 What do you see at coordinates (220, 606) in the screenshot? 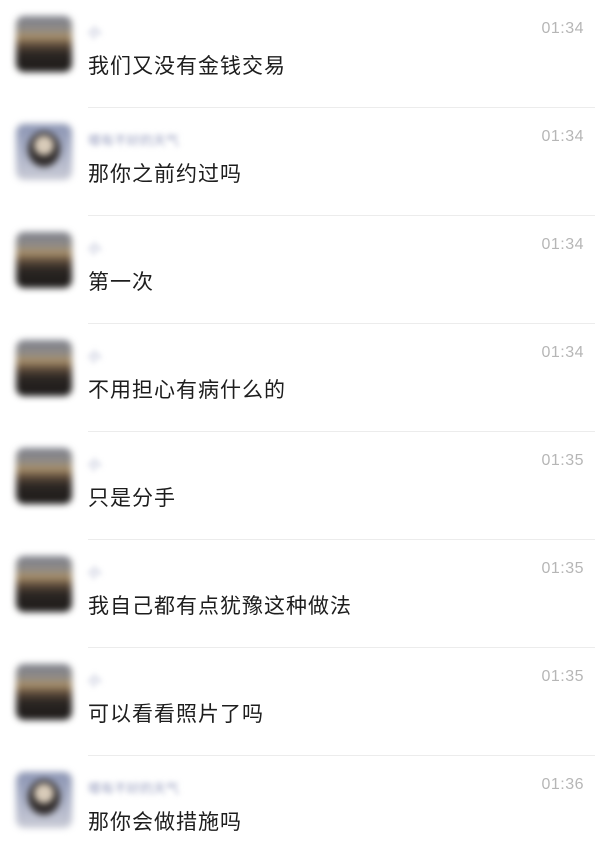
I see `message-text: 我自己都有点犹豫这种做法` at bounding box center [220, 606].